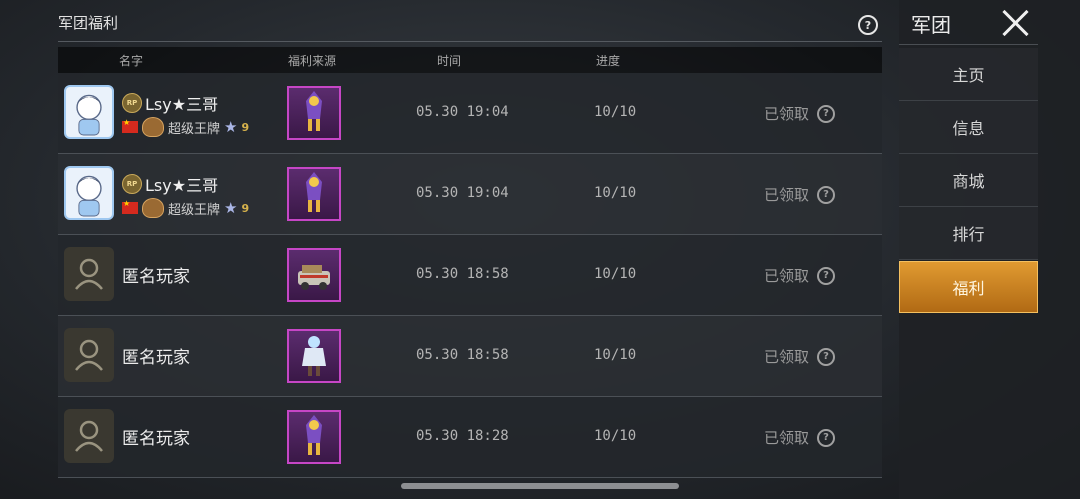 This screenshot has width=1080, height=499. Describe the element at coordinates (968, 233) in the screenshot. I see `sidebar-item-ranking: 排行` at that location.